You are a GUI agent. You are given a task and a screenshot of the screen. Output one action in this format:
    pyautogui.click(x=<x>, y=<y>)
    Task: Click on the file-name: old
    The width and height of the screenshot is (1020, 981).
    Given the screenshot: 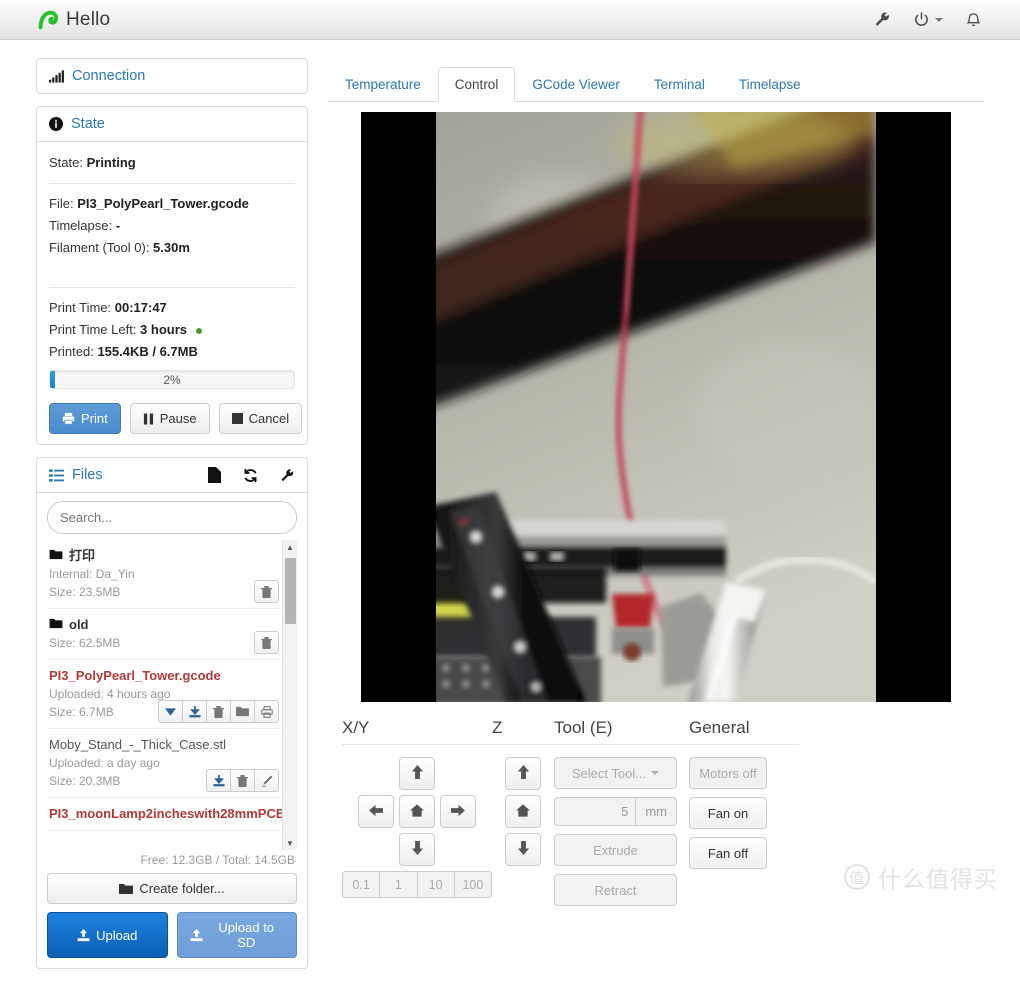 What is the action you would take?
    pyautogui.click(x=164, y=625)
    